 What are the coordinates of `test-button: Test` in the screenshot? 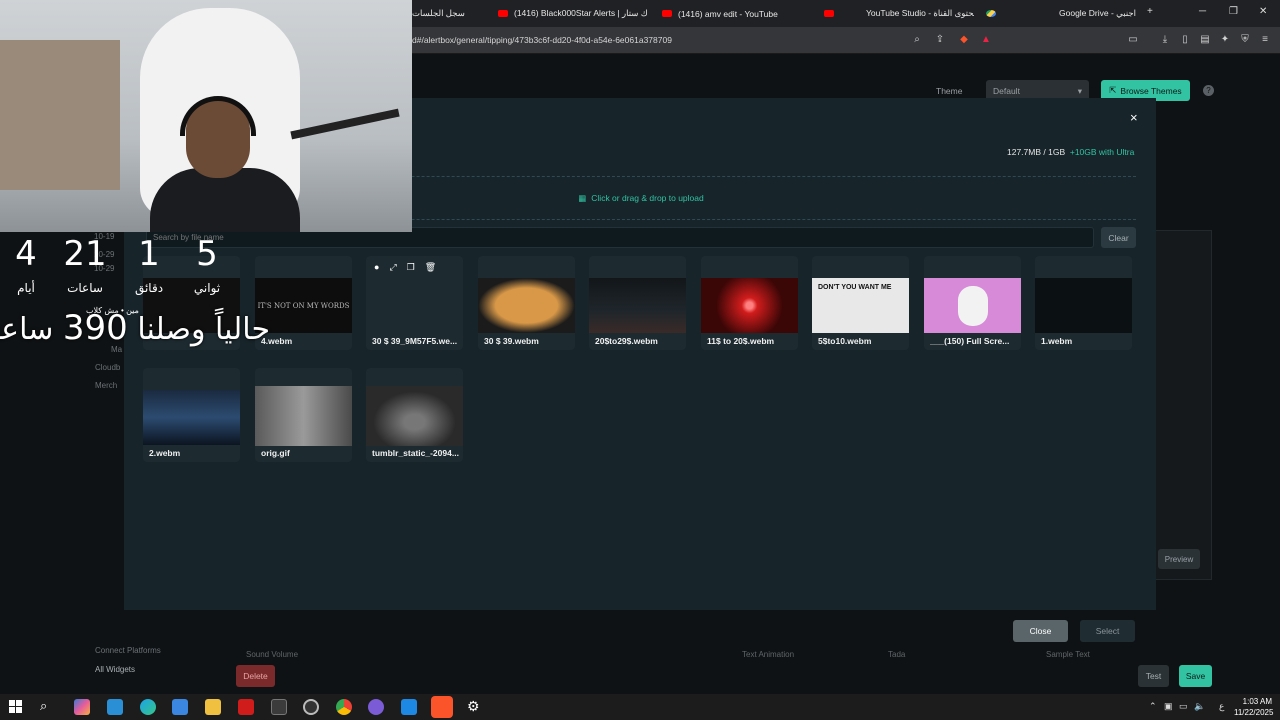 It's located at (1153, 676).